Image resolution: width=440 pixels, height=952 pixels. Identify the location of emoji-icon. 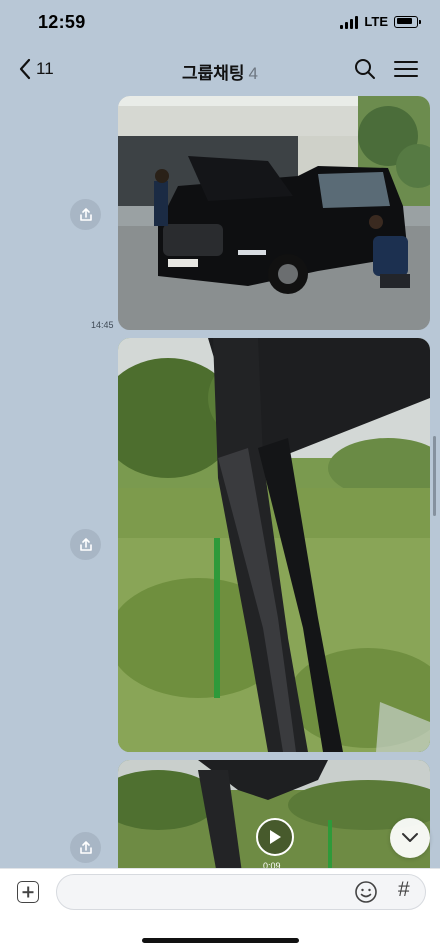
(366, 892).